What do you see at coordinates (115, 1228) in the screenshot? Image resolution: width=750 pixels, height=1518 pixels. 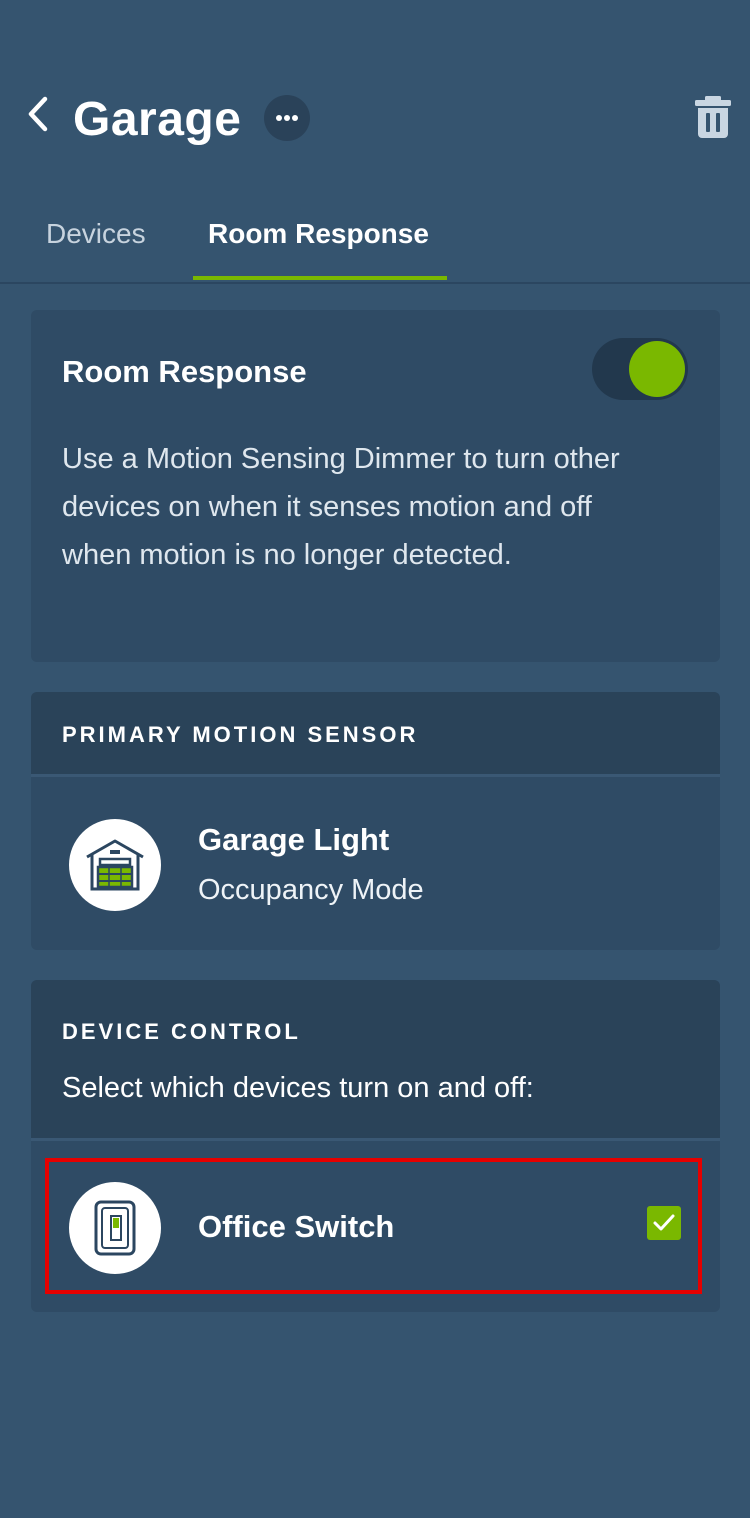 I see `light-switch-icon` at bounding box center [115, 1228].